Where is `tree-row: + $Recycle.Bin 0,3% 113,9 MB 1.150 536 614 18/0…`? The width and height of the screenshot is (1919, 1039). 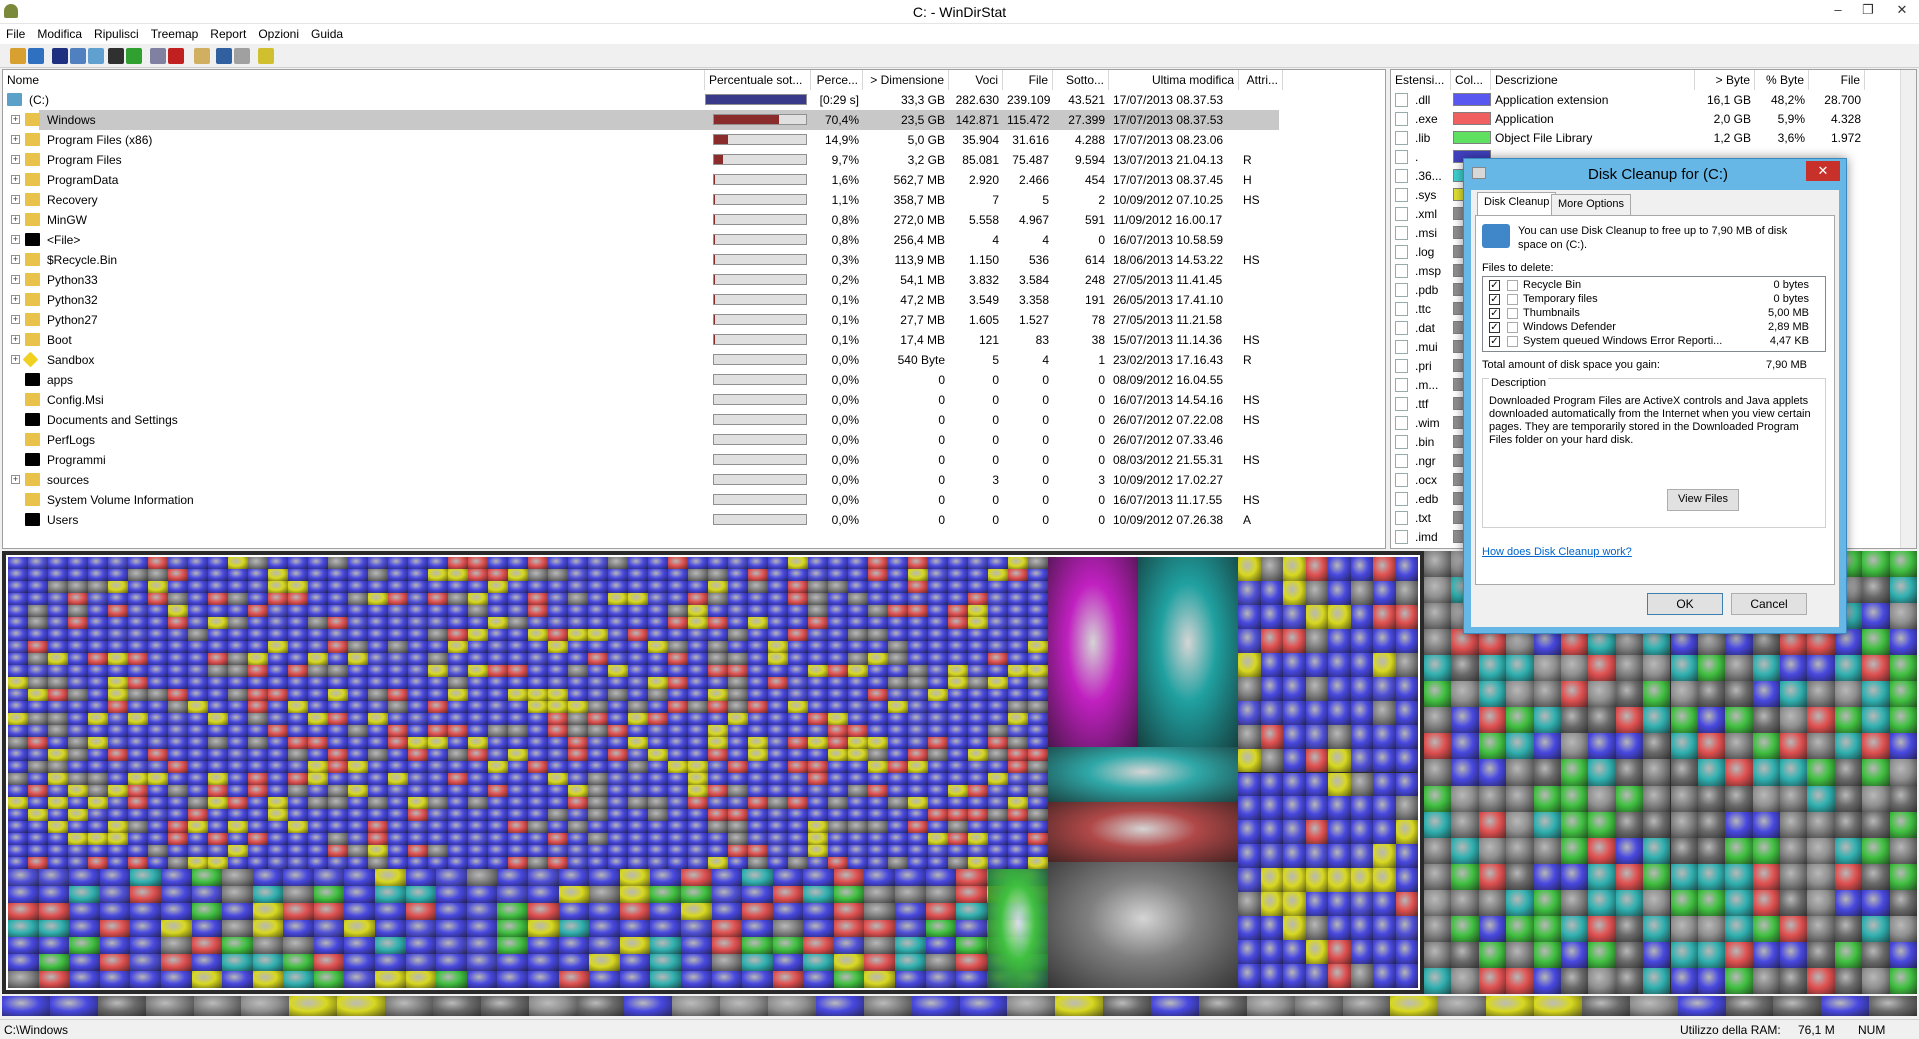 tree-row: + $Recycle.Bin 0,3% 113,9 MB 1.150 536 614 18/0… is located at coordinates (643, 260).